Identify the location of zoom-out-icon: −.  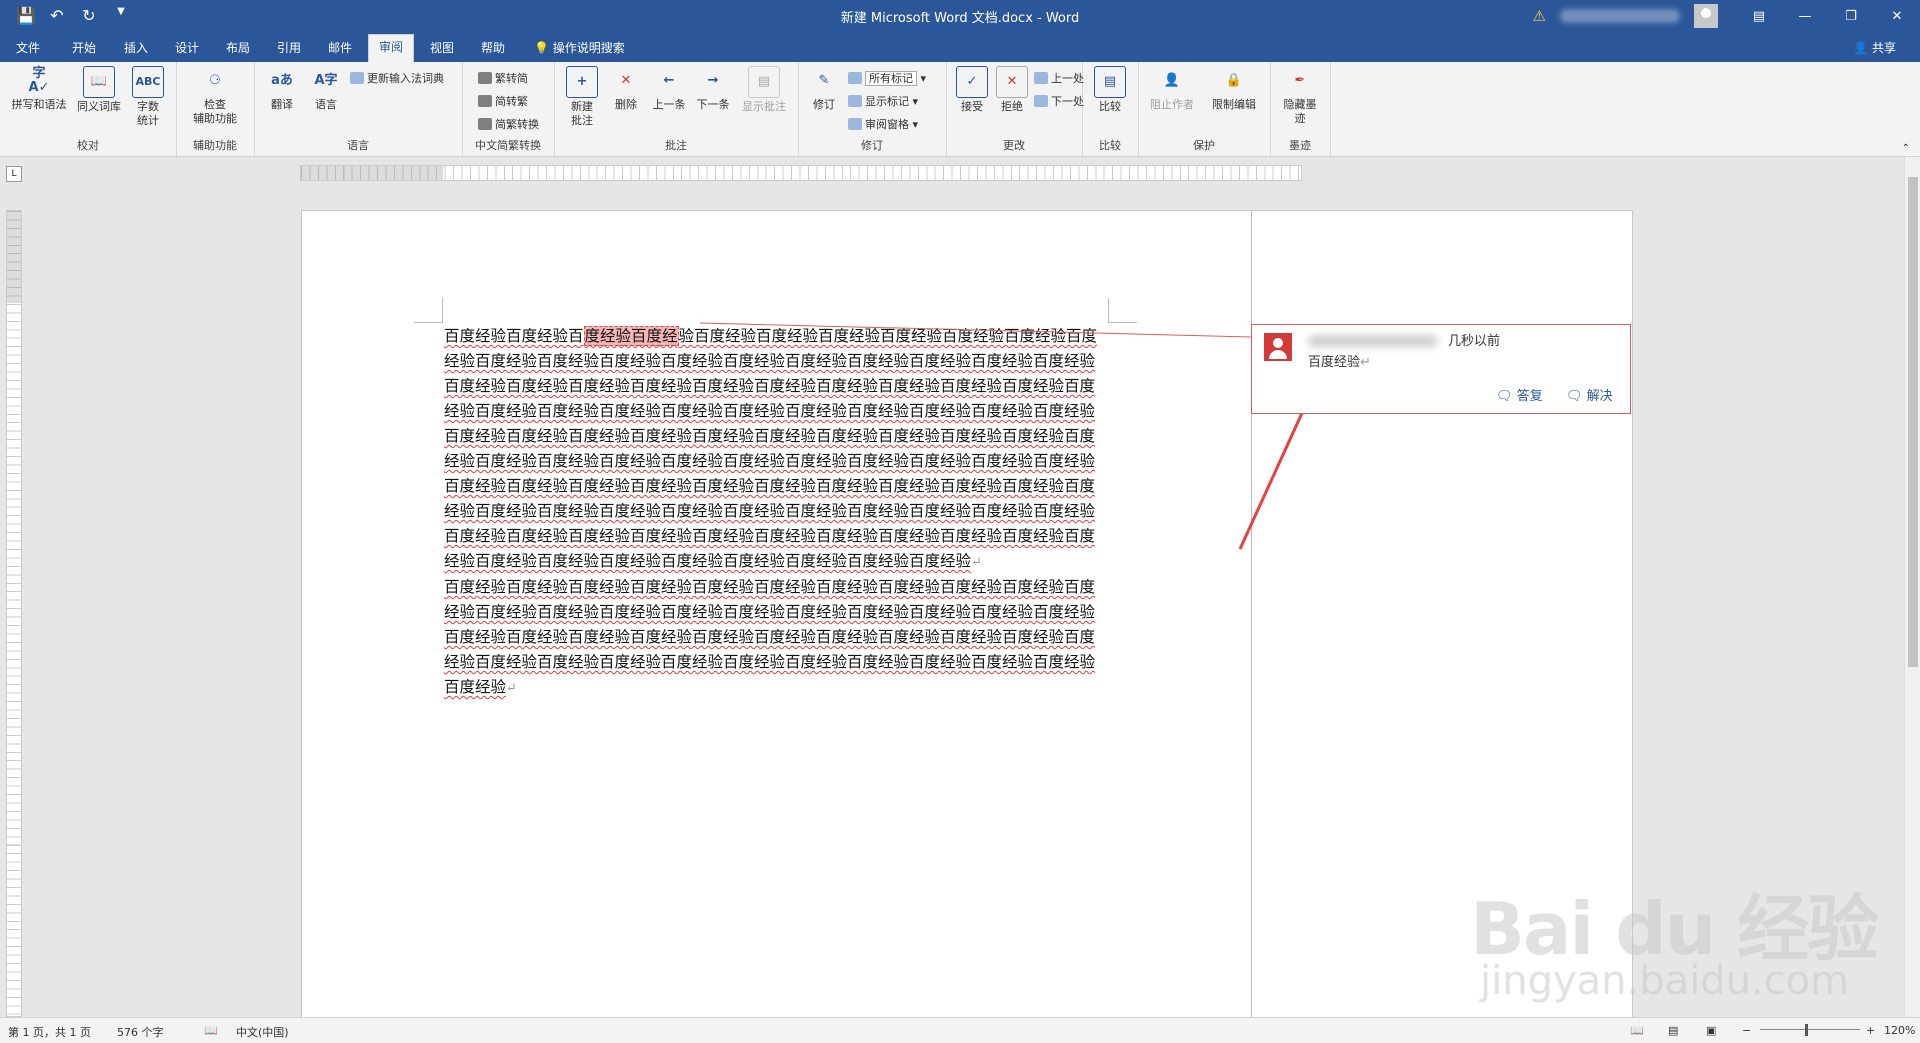
(1746, 1030).